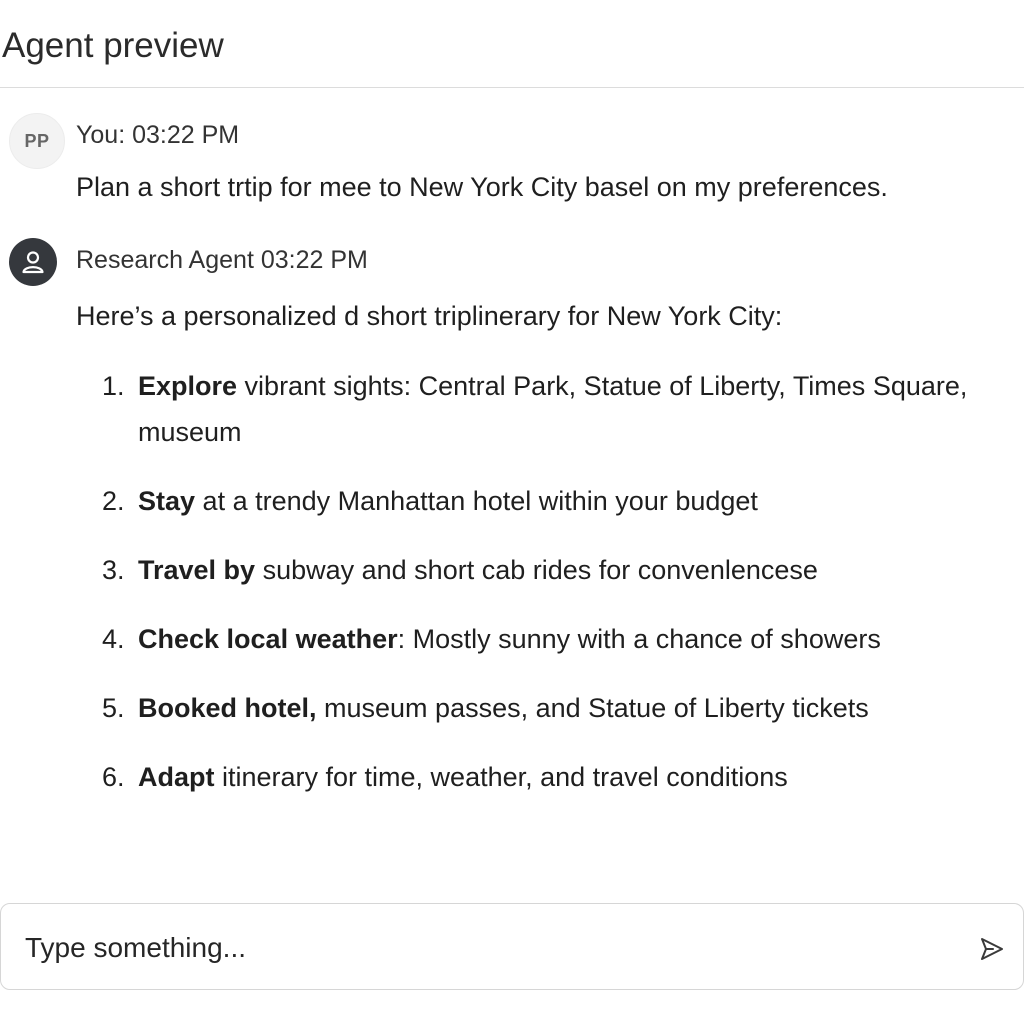 This screenshot has width=1024, height=1024. What do you see at coordinates (227, 708) in the screenshot?
I see `list-item-bold: Booked hotel,` at bounding box center [227, 708].